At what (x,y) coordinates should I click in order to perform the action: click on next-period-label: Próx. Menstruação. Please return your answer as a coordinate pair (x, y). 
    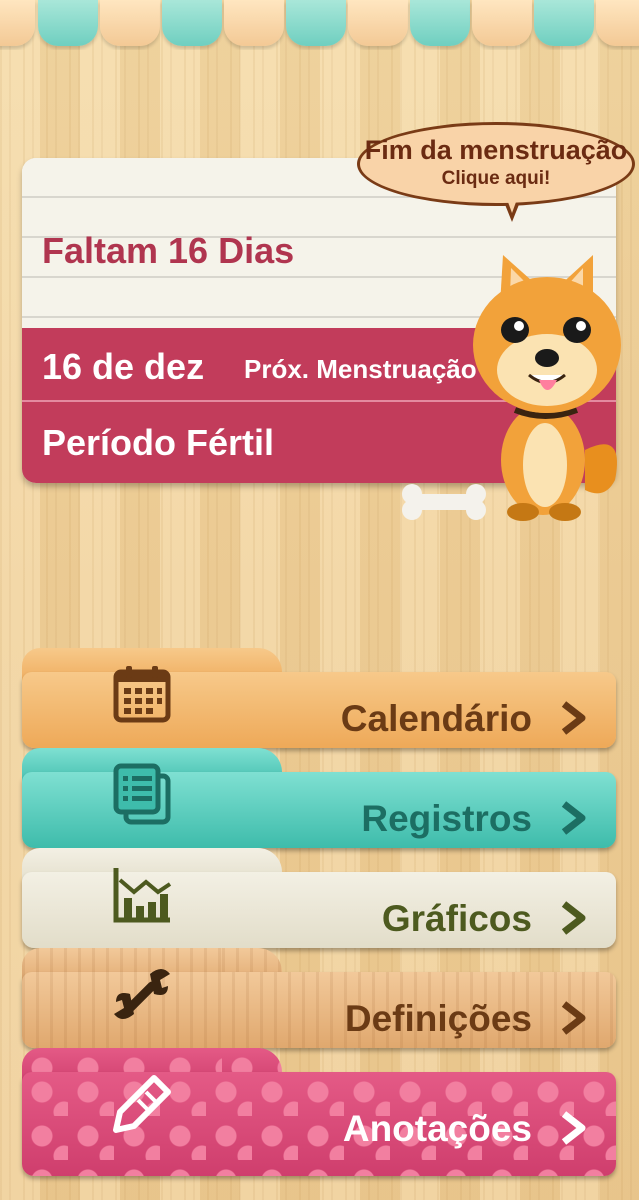
    Looking at the image, I should click on (360, 369).